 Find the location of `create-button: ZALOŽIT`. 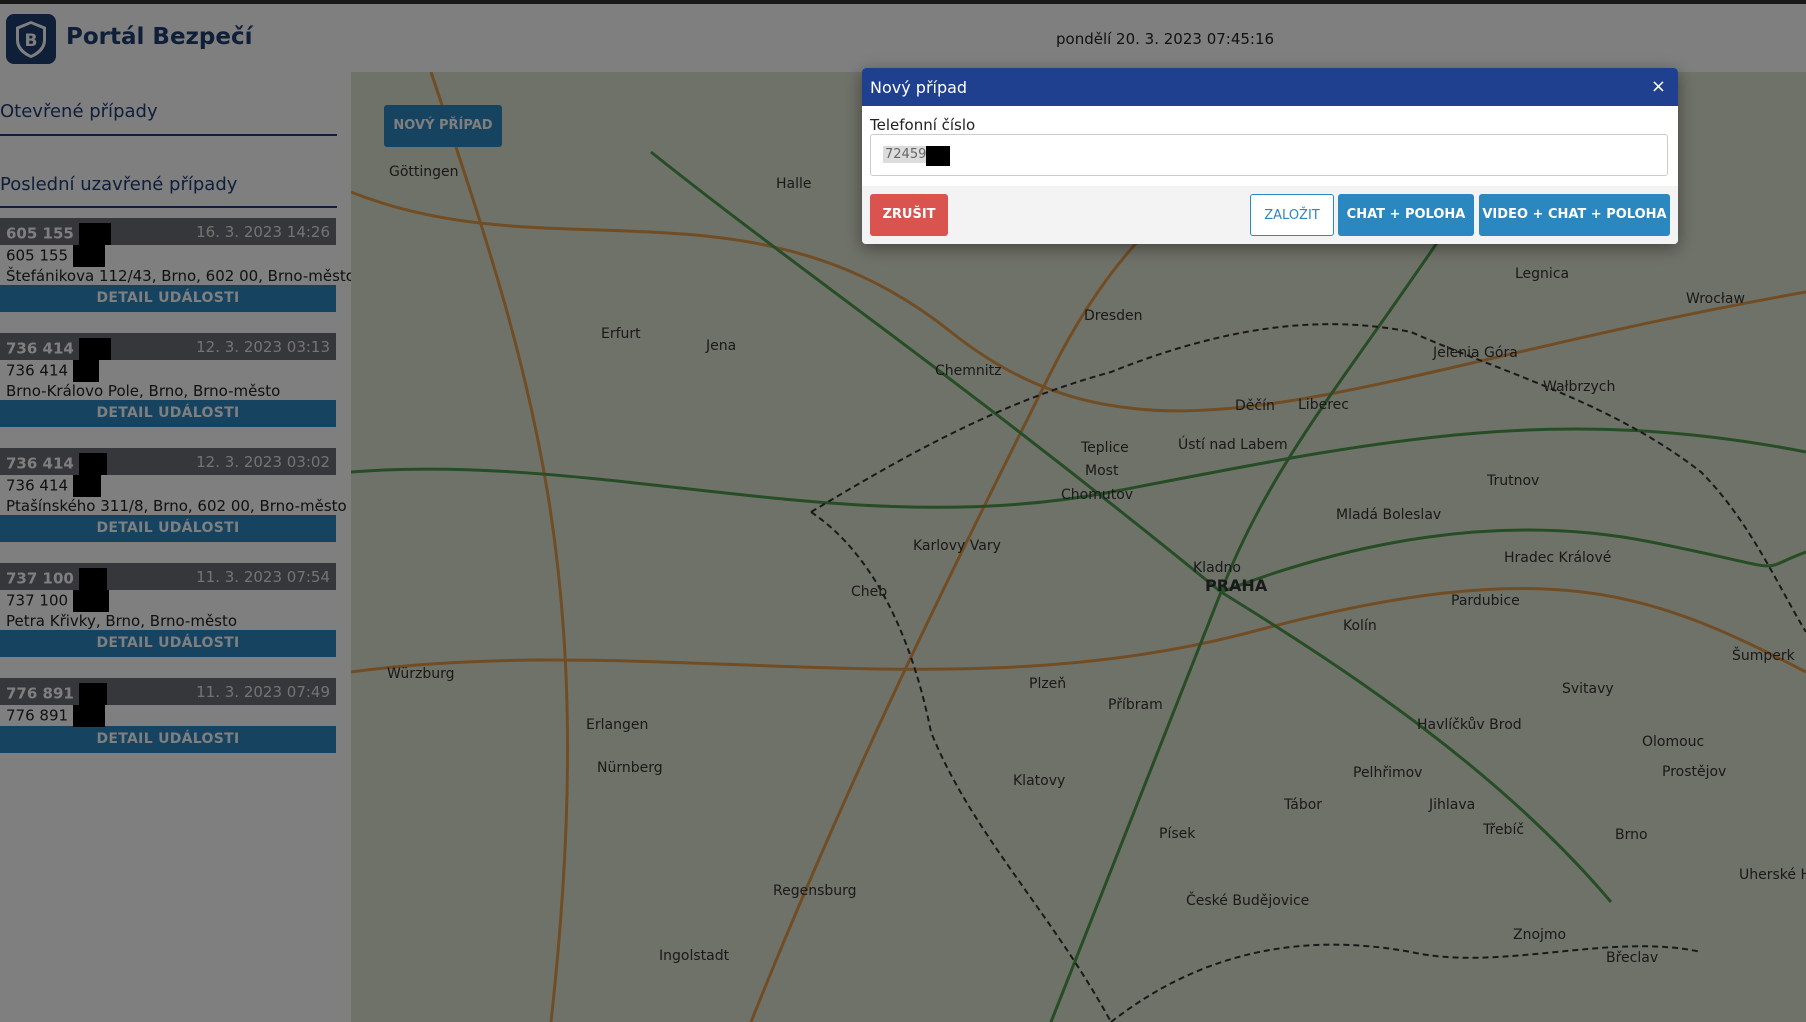

create-button: ZALOŽIT is located at coordinates (1292, 215).